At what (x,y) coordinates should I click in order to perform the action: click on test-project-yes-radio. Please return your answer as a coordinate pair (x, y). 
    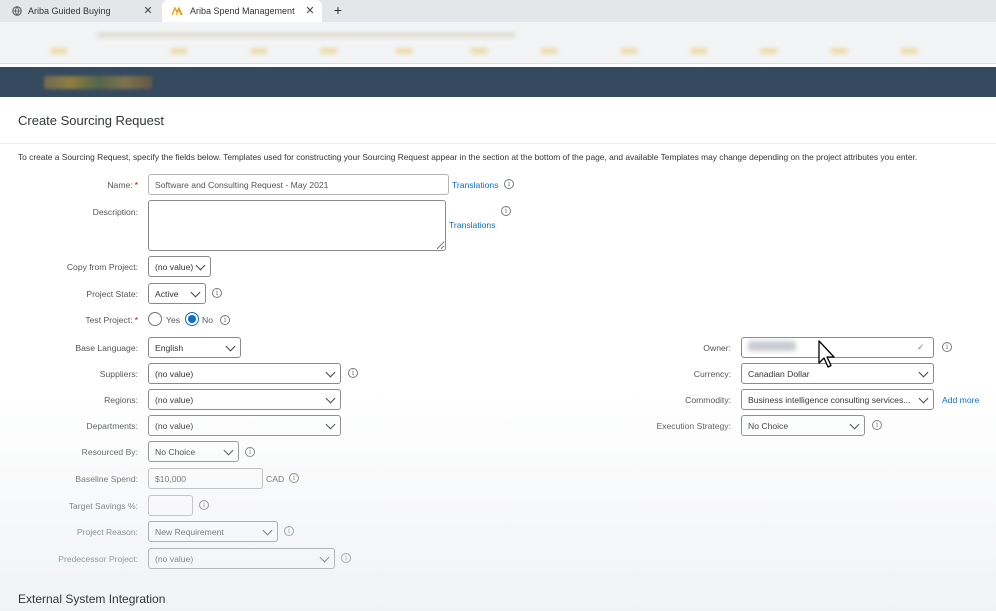
    Looking at the image, I should click on (155, 319).